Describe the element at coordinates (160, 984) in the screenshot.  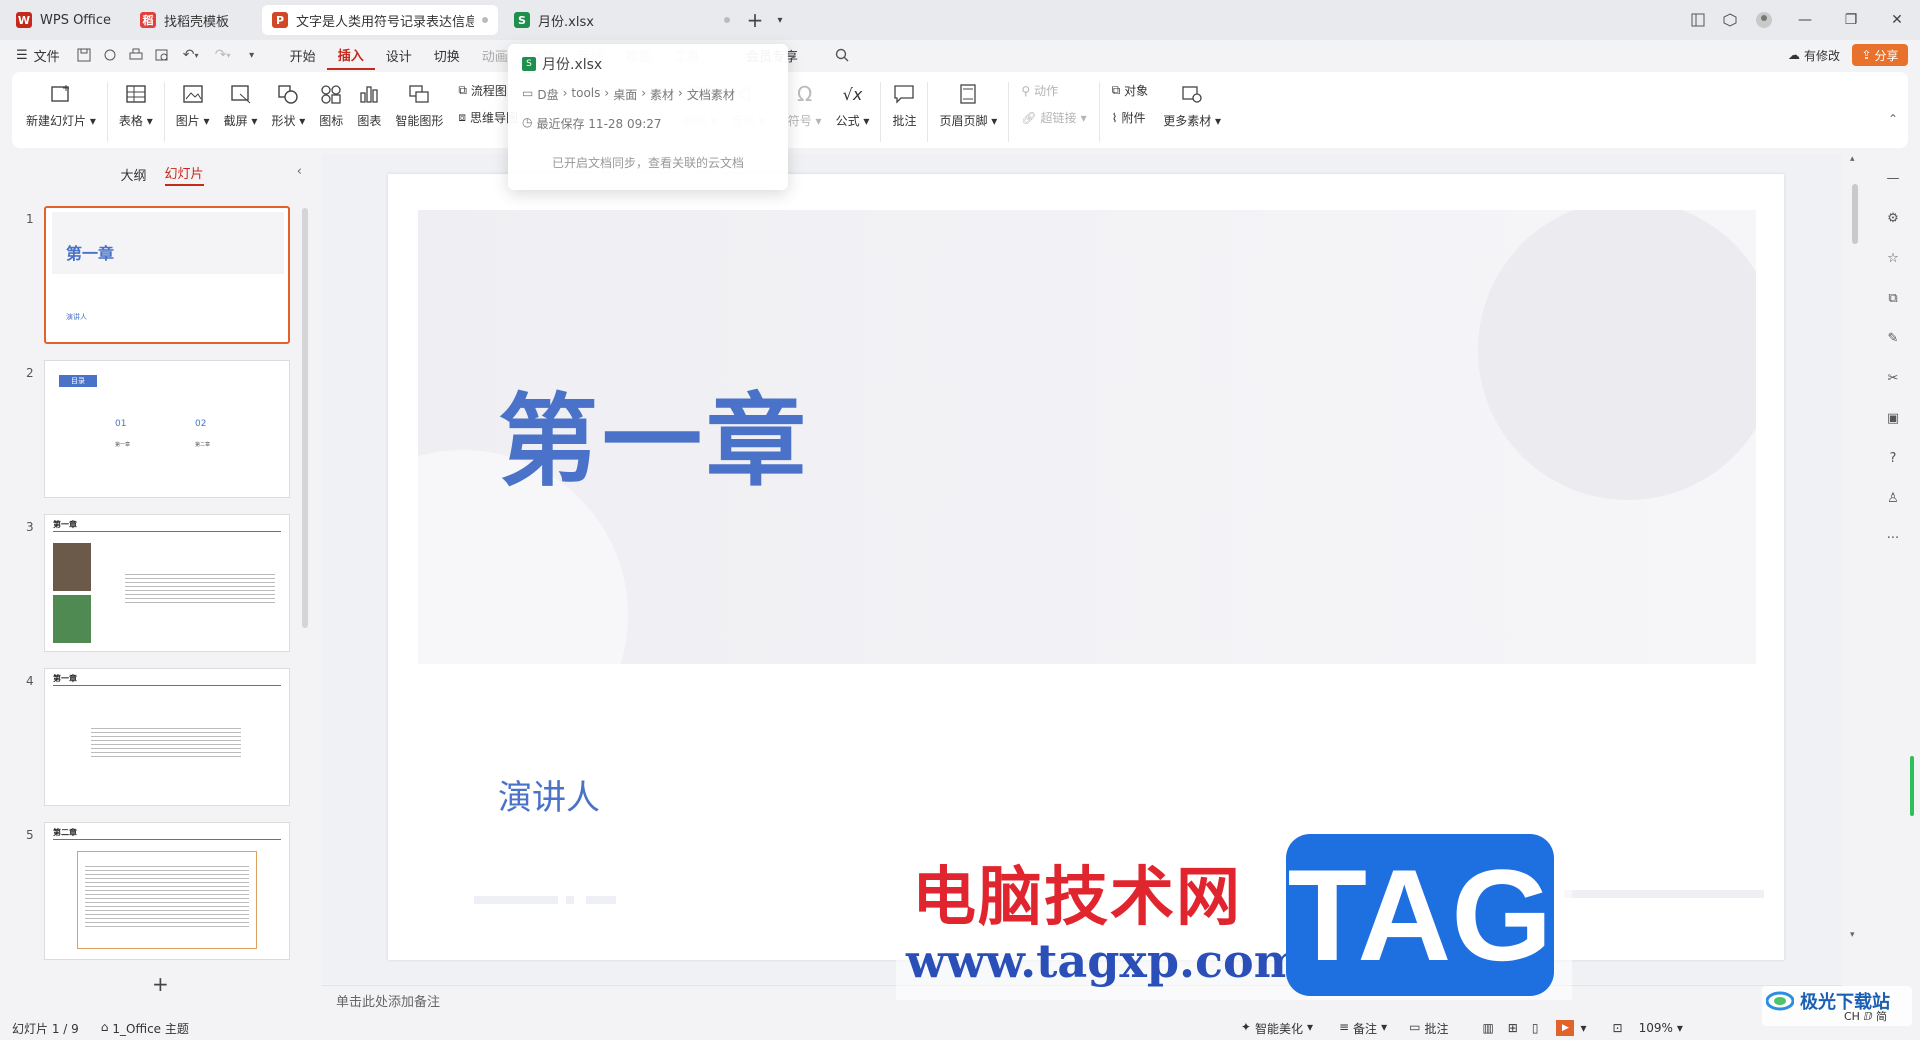
I see `add-slide-button: +` at that location.